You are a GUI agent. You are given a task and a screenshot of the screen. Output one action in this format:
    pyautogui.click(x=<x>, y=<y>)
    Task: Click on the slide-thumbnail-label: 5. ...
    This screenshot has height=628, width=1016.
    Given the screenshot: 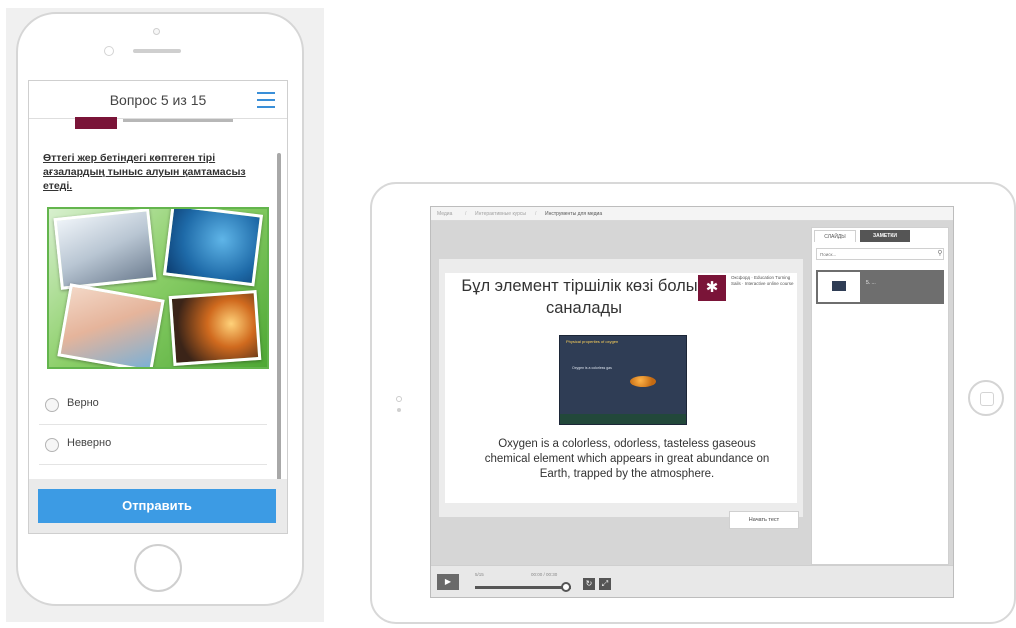 What is the action you would take?
    pyautogui.click(x=871, y=283)
    